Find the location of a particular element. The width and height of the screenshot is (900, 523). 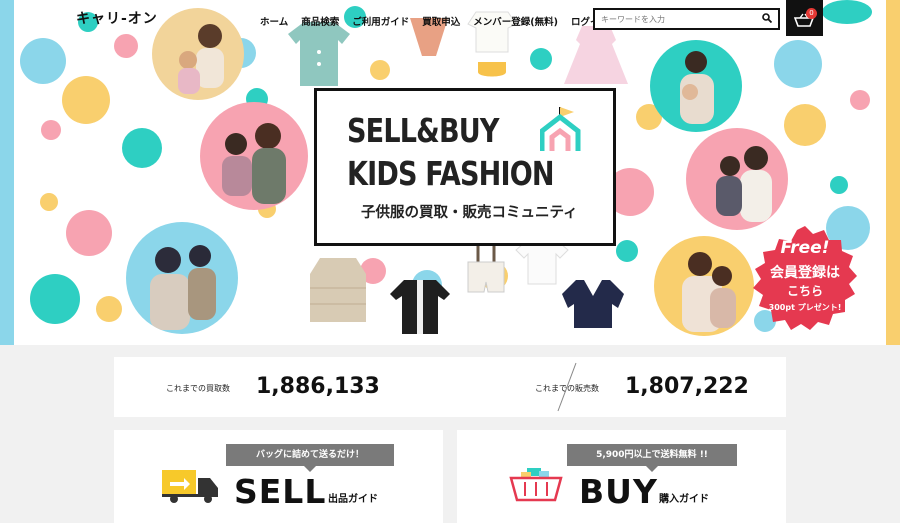

hero-title-line1: SELL&BUY is located at coordinates (423, 130).